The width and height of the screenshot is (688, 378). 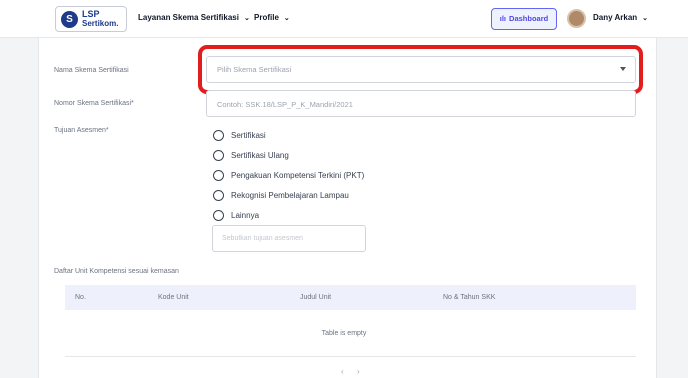 What do you see at coordinates (285, 104) in the screenshot?
I see `nomor-skema-placeholder: Contoh: SSK.18/LSP_P_K_Mandiri/2021` at bounding box center [285, 104].